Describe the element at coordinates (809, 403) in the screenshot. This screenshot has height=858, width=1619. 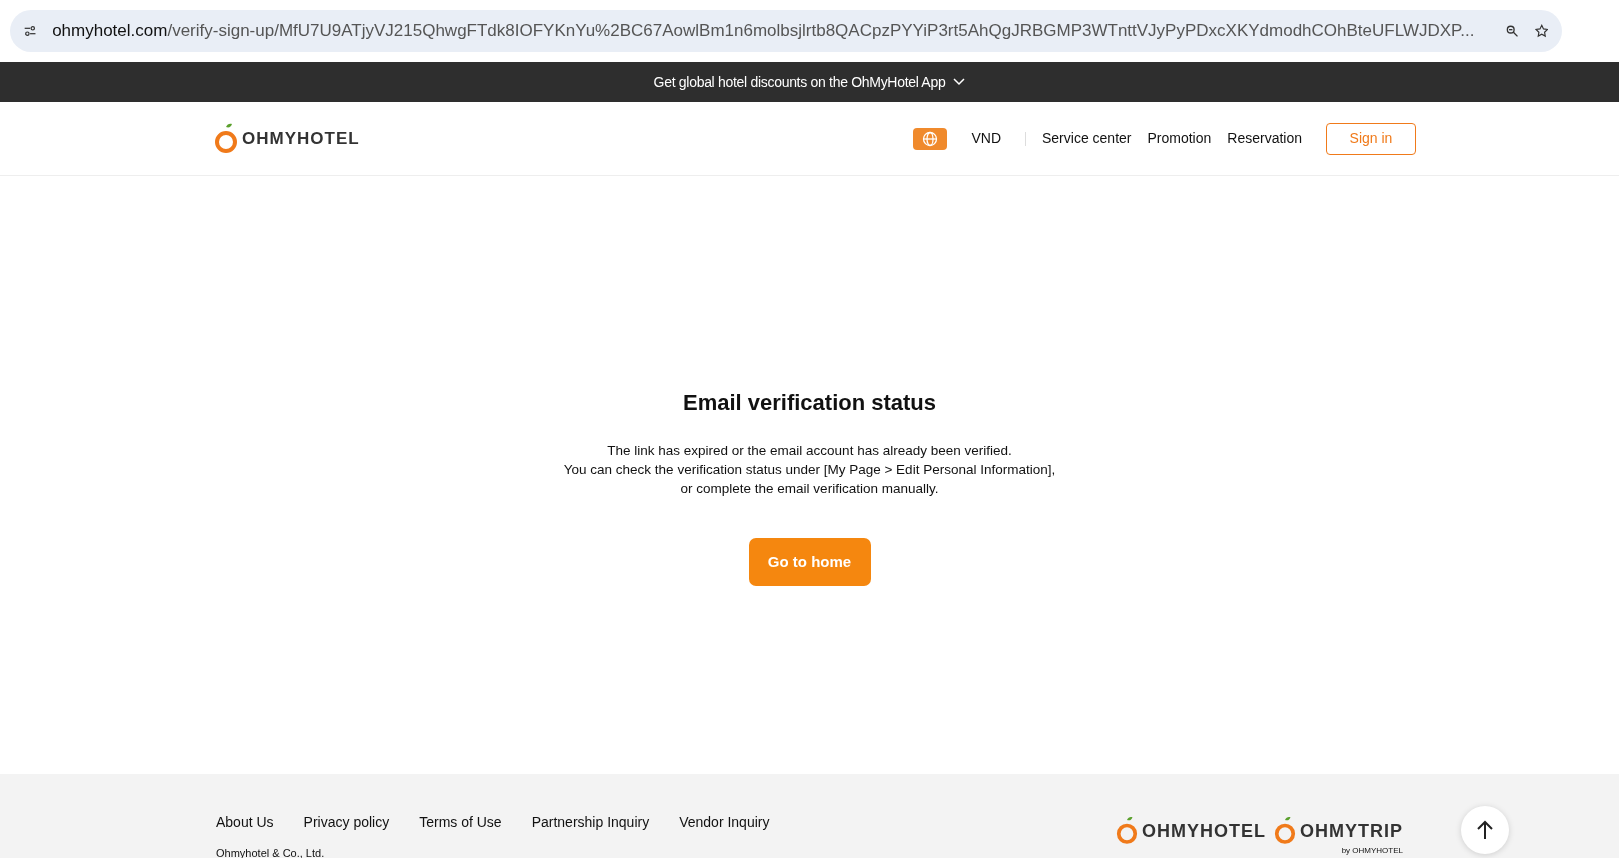
I see `page-title: Email verification status` at that location.